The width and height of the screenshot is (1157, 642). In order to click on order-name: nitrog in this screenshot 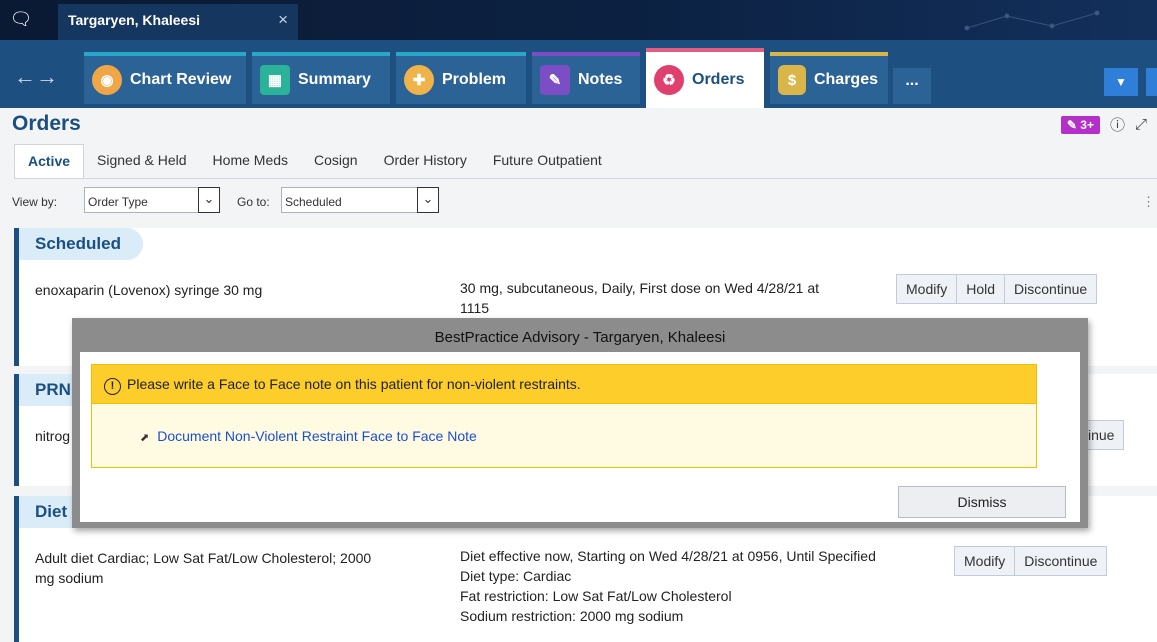, I will do `click(52, 436)`.